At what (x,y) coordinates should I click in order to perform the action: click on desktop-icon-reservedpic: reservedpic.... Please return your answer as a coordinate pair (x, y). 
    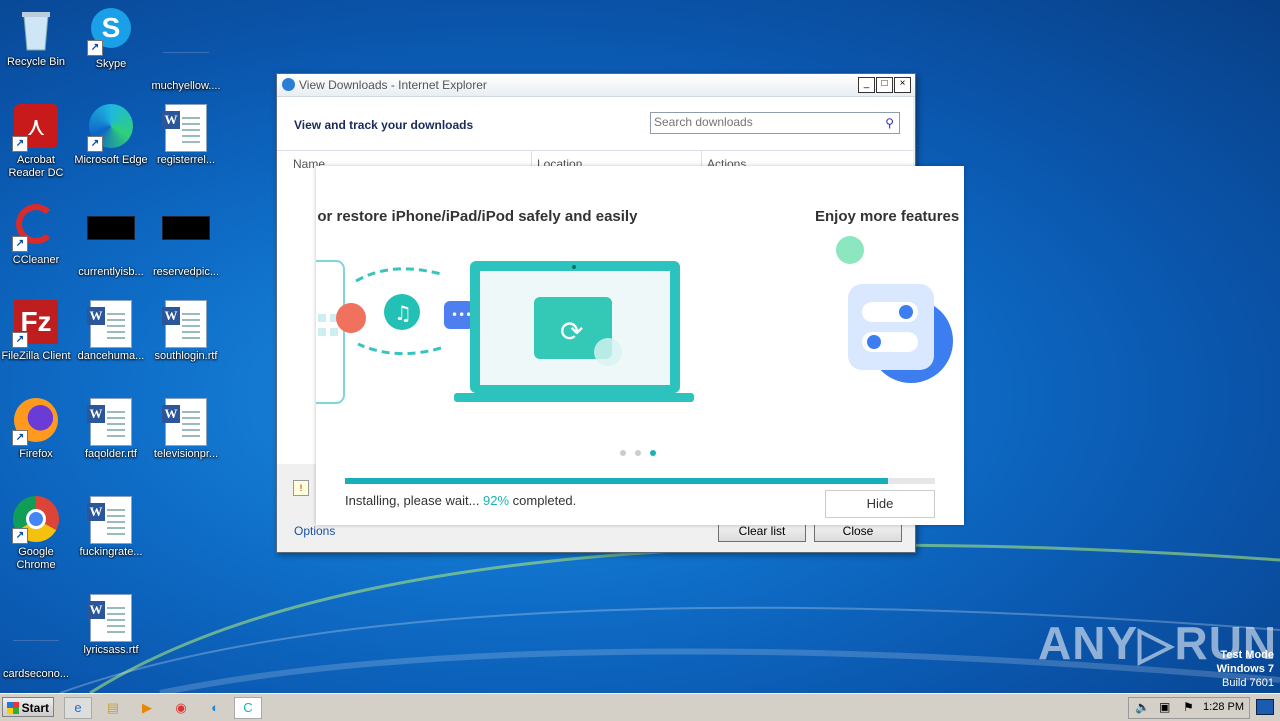
    Looking at the image, I should click on (186, 240).